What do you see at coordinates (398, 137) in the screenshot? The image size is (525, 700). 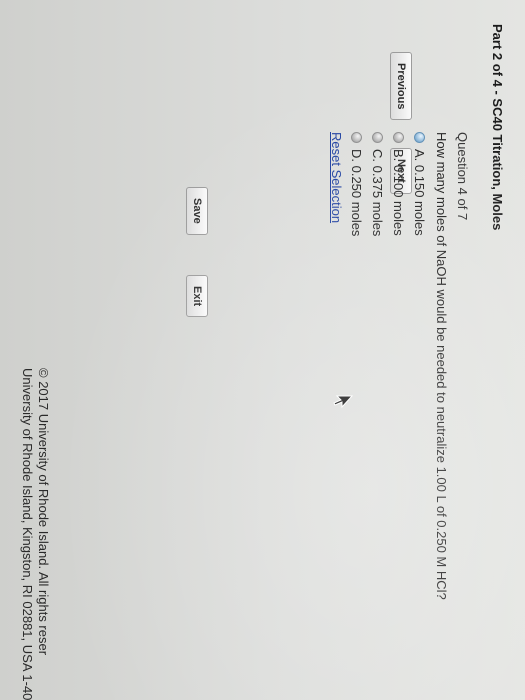 I see `radio-b` at bounding box center [398, 137].